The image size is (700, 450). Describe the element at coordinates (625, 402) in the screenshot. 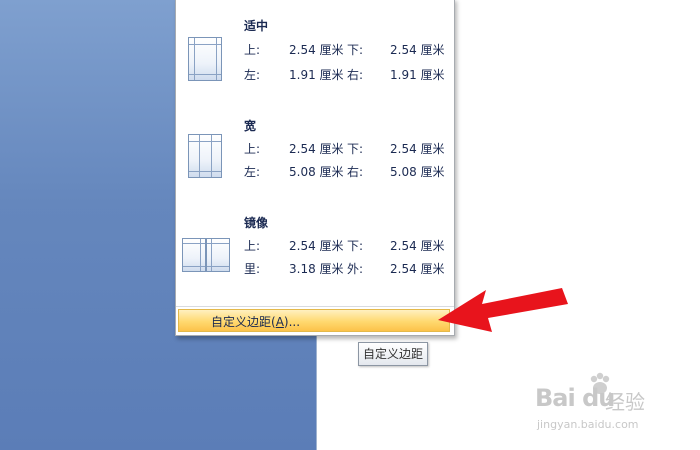

I see `watermark-text: 经验` at that location.